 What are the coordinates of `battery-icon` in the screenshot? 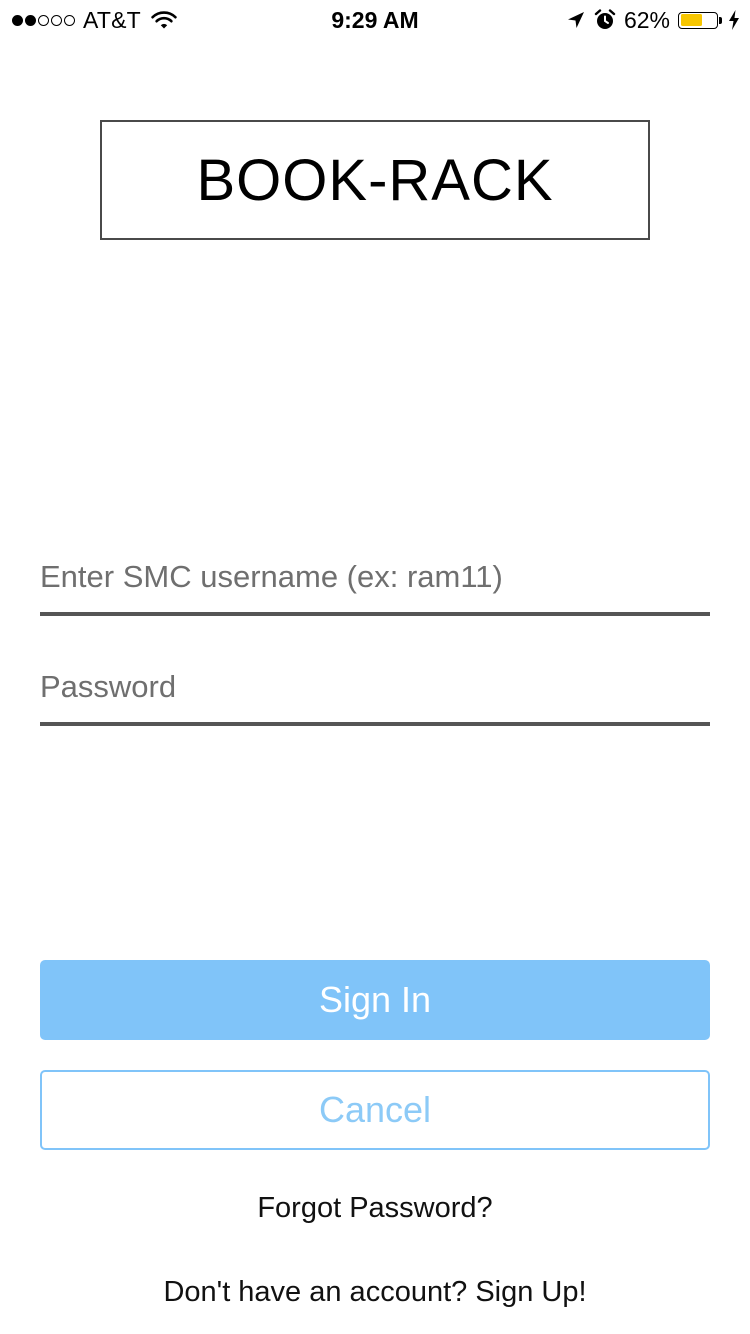 It's located at (700, 20).